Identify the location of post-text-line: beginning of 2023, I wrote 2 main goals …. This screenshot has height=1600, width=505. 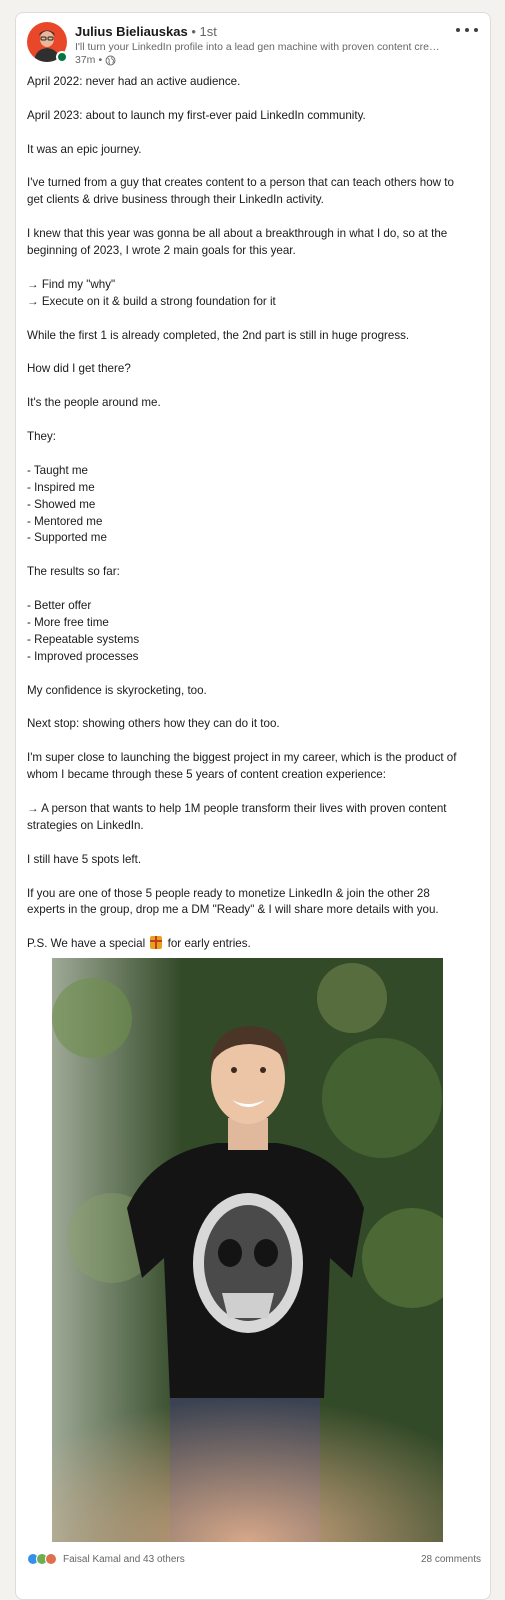
(161, 251).